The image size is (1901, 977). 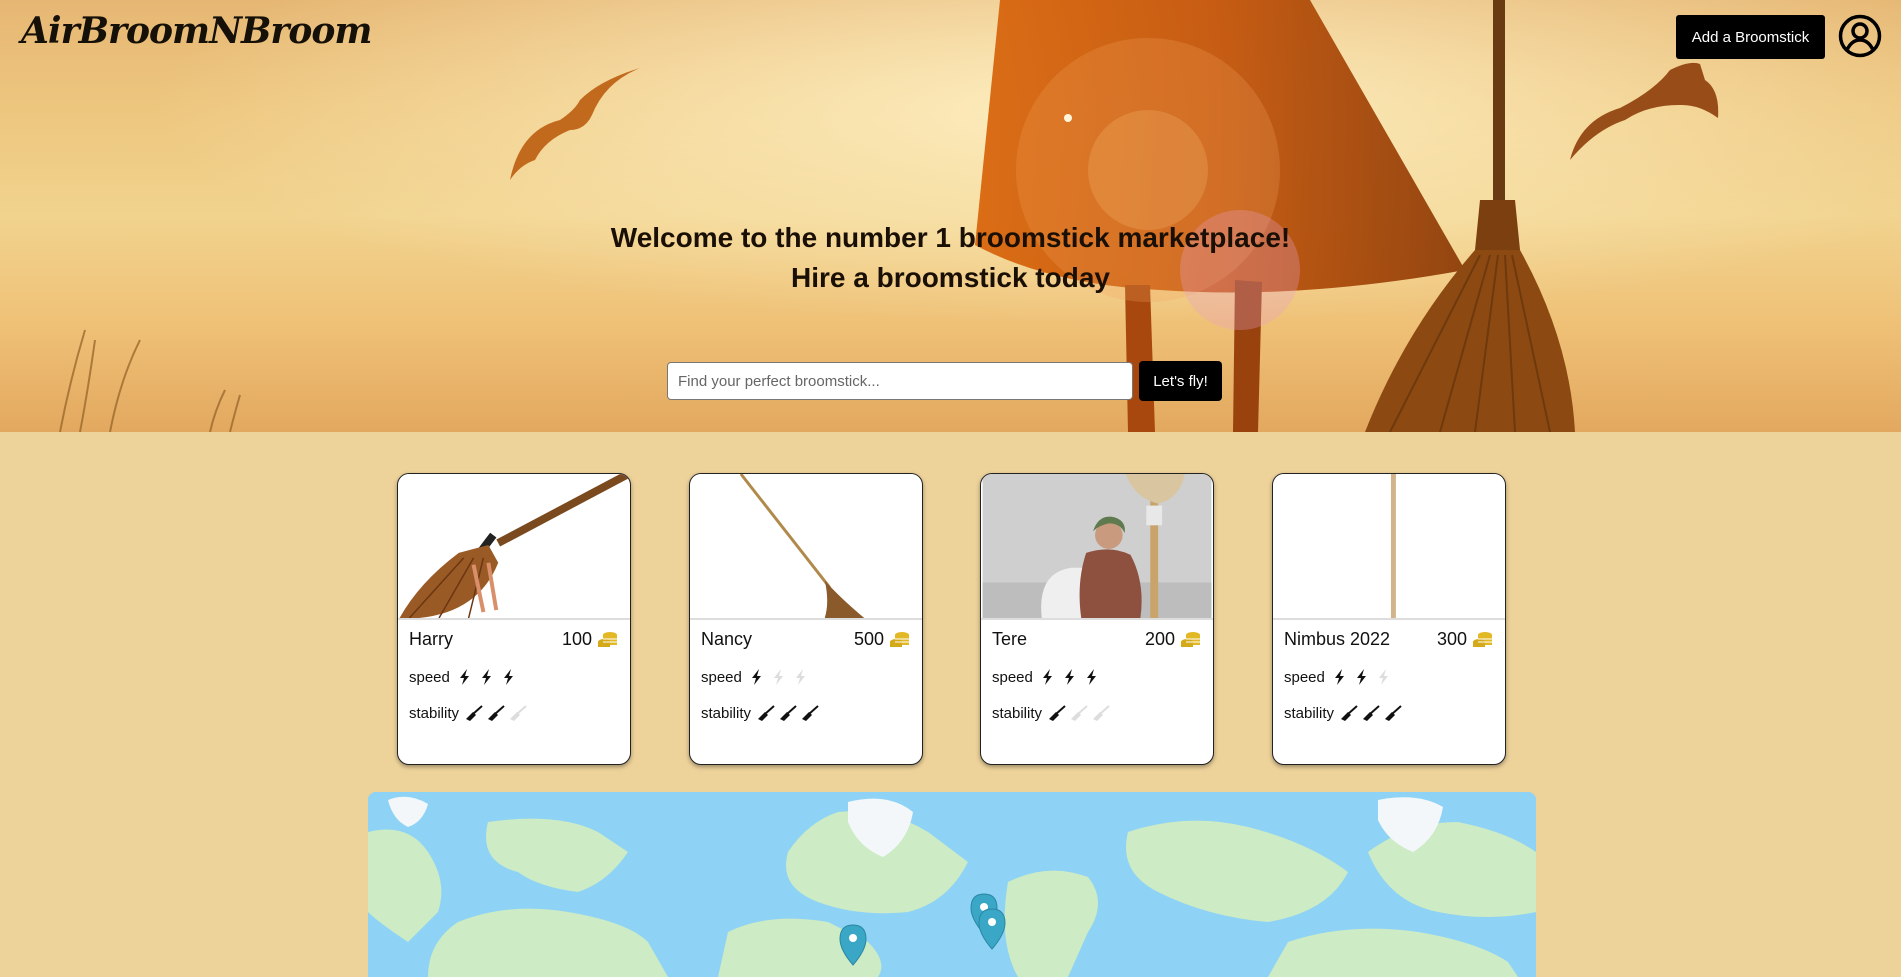 What do you see at coordinates (1451, 639) in the screenshot?
I see `card-price: 300` at bounding box center [1451, 639].